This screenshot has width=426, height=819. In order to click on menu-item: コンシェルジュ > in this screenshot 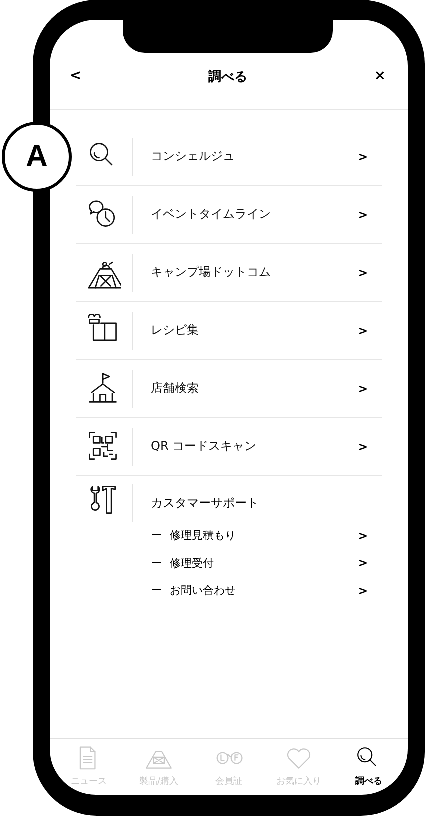, I will do `click(229, 157)`.